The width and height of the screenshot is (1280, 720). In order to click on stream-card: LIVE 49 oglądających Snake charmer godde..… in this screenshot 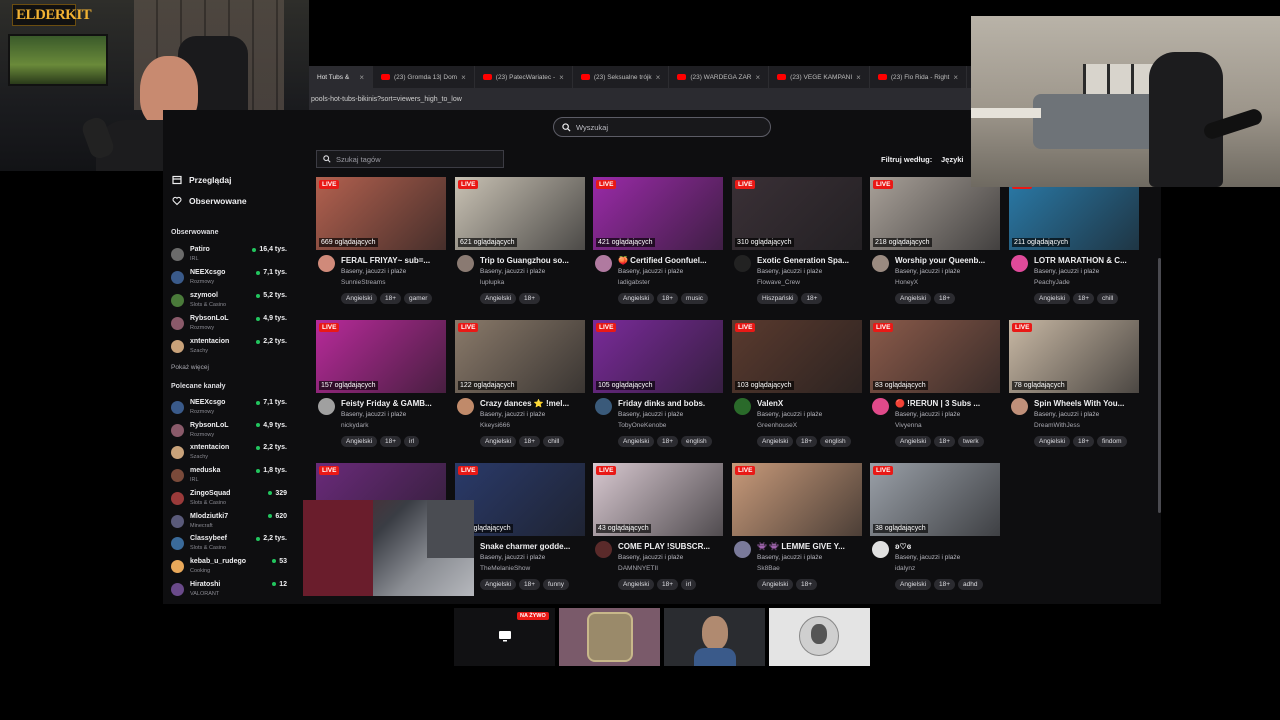, I will do `click(520, 530)`.